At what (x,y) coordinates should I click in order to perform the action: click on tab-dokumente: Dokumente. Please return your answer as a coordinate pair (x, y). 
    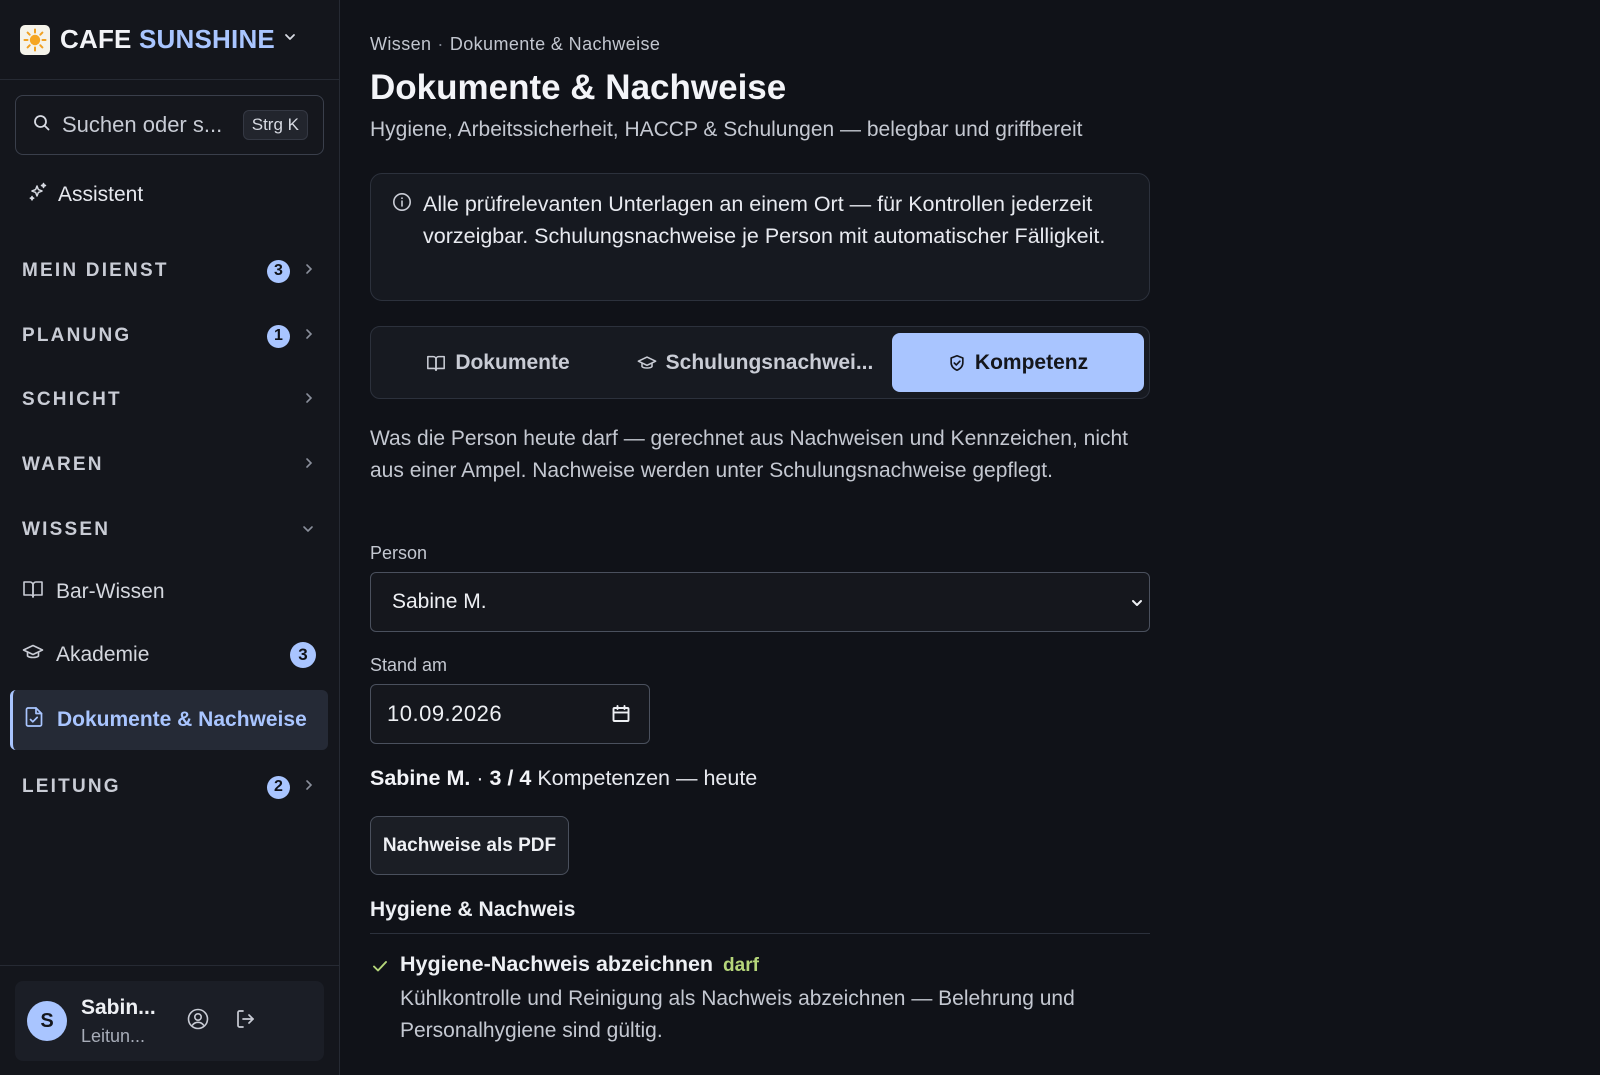
    Looking at the image, I should click on (498, 362).